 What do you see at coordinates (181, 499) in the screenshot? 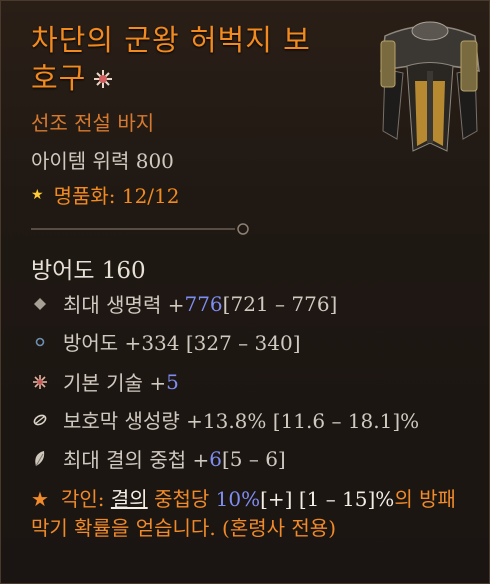
I see `aspect-mid: 중첩당` at bounding box center [181, 499].